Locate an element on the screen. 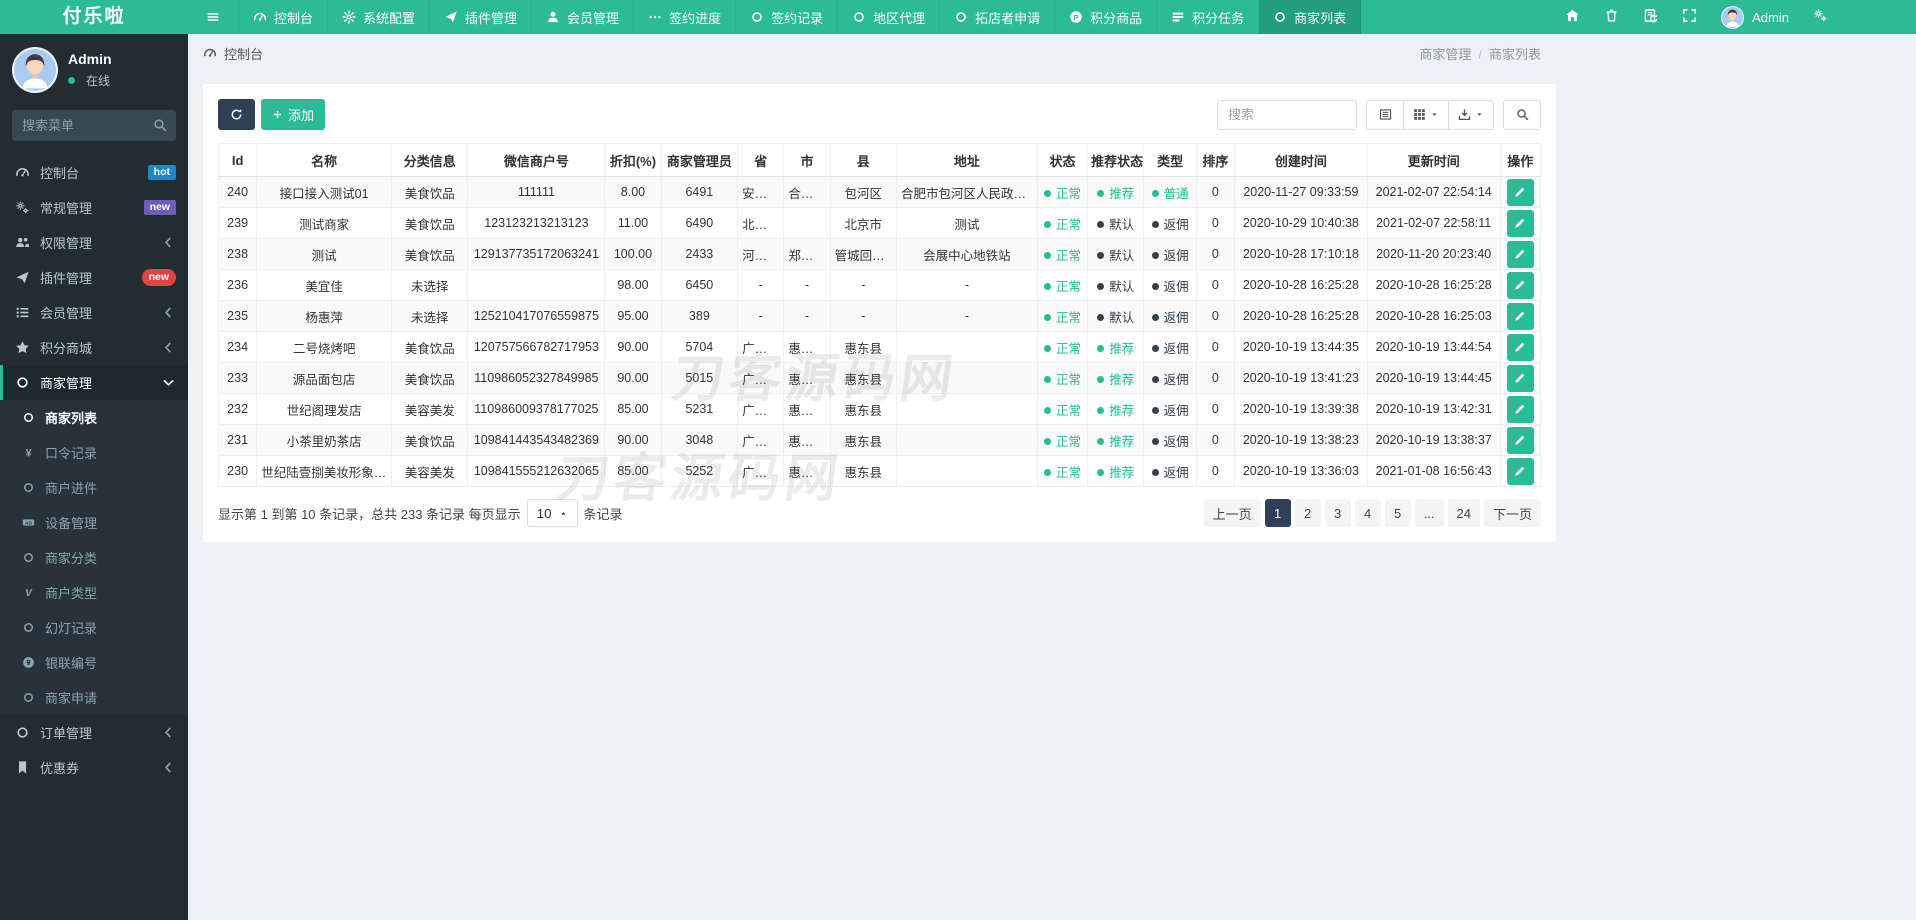 The height and width of the screenshot is (920, 1916). sidebar-subitem-幻灯记录: 幻灯记录 is located at coordinates (94, 627).